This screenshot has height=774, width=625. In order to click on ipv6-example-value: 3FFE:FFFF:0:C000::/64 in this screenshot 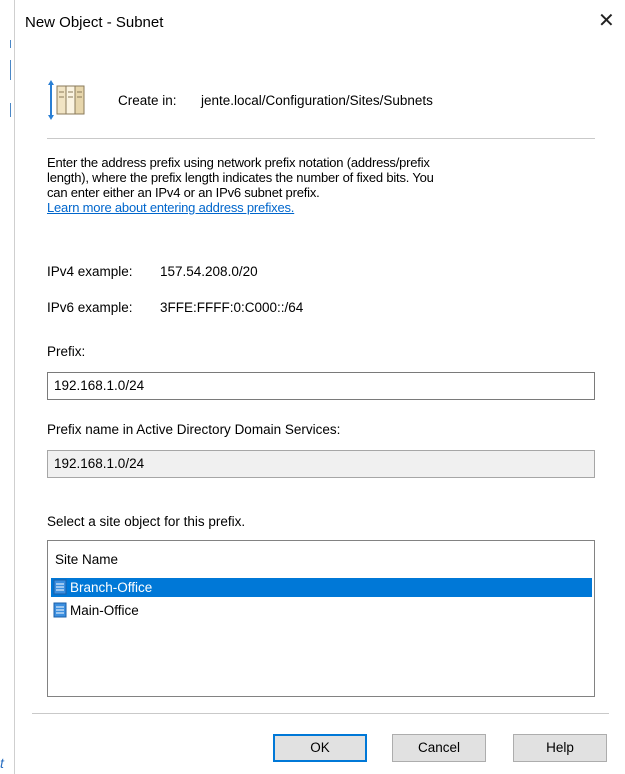, I will do `click(232, 307)`.